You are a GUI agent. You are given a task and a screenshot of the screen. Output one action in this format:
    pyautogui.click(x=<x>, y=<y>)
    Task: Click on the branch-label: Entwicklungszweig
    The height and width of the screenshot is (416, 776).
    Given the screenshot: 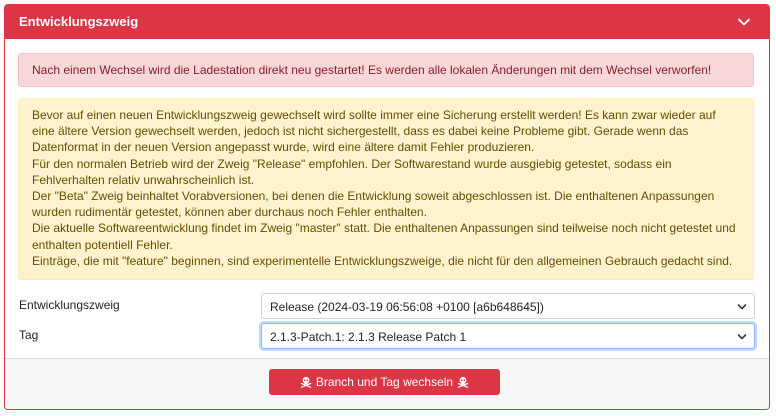 What is the action you would take?
    pyautogui.click(x=69, y=305)
    